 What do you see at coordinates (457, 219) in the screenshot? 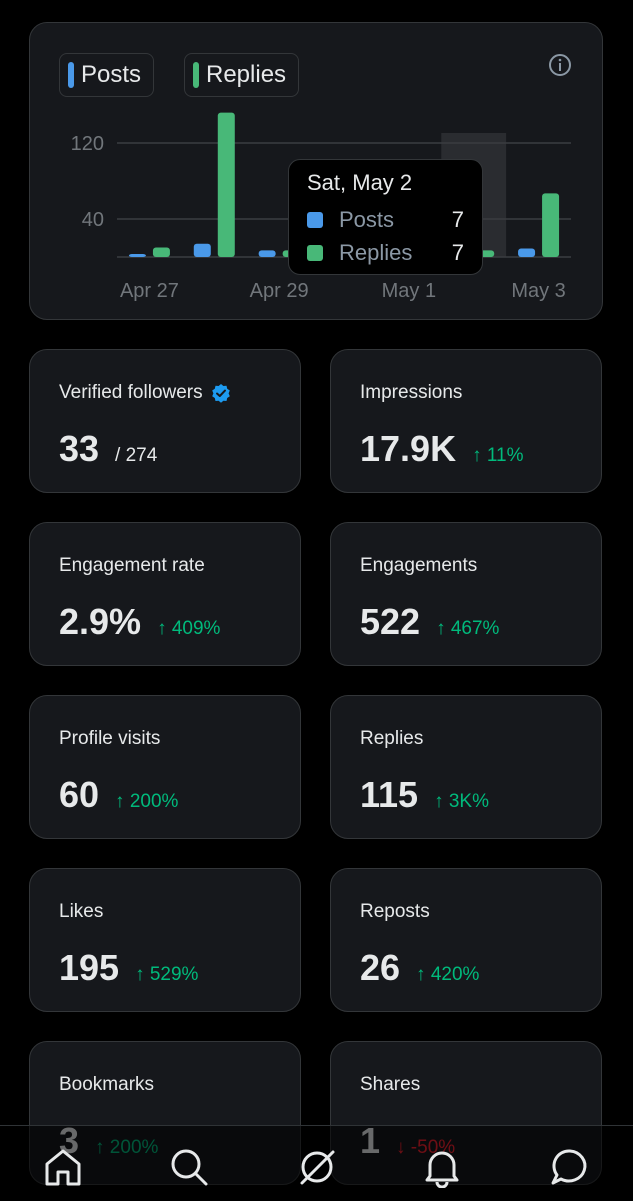
I see `tooltip-posts-value: 7` at bounding box center [457, 219].